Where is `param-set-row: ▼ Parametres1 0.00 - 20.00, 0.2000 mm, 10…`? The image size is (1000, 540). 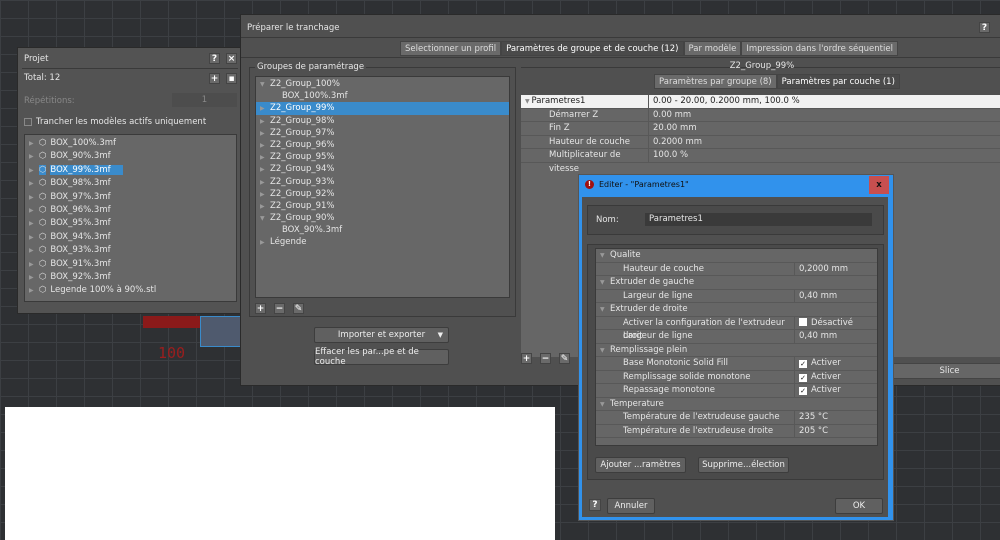 param-set-row: ▼ Parametres1 0.00 - 20.00, 0.2000 mm, 10… is located at coordinates (760, 102).